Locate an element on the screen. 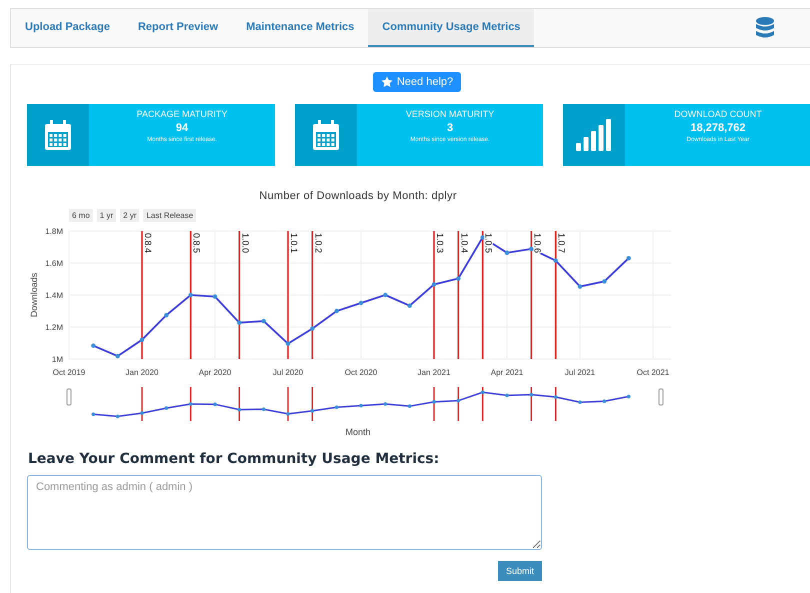 Image resolution: width=810 pixels, height=593 pixels. y-tick-label: 1.2M is located at coordinates (54, 327).